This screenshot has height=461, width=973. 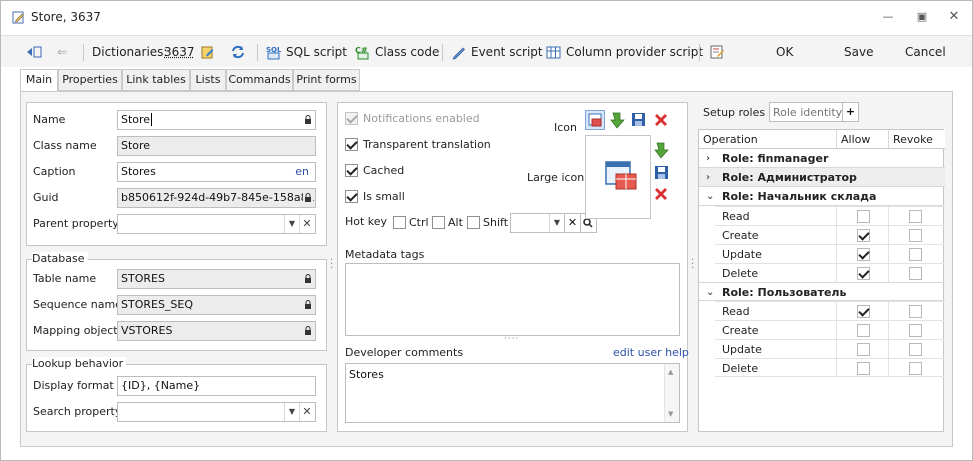 What do you see at coordinates (537, 223) in the screenshot?
I see `hot-key-combo: ▼` at bounding box center [537, 223].